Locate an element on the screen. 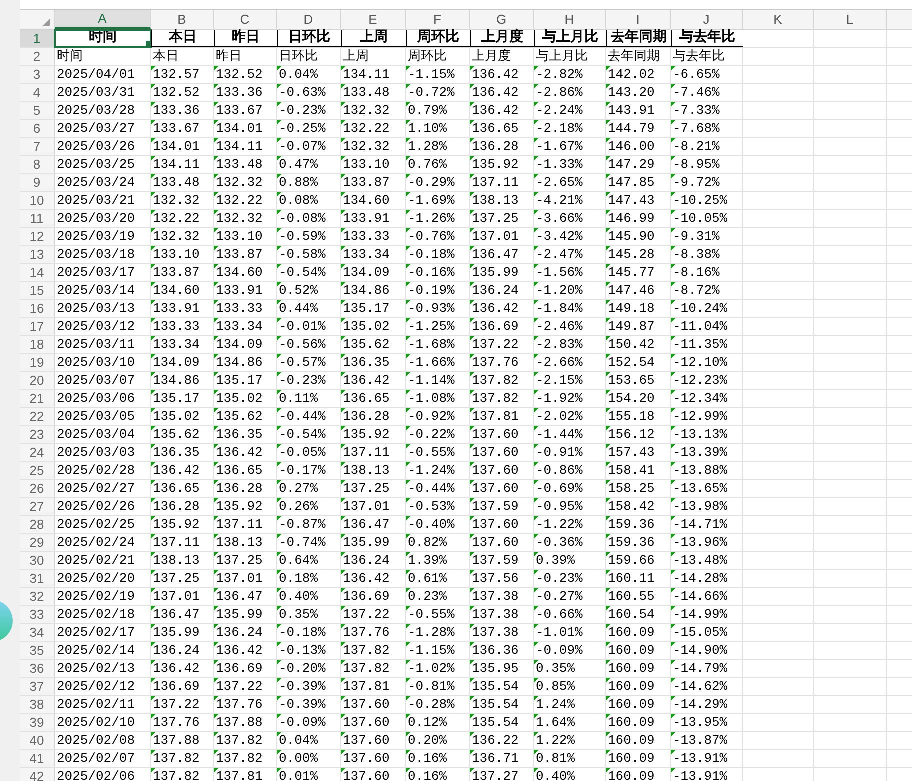  row-header: 31 is located at coordinates (37, 578).